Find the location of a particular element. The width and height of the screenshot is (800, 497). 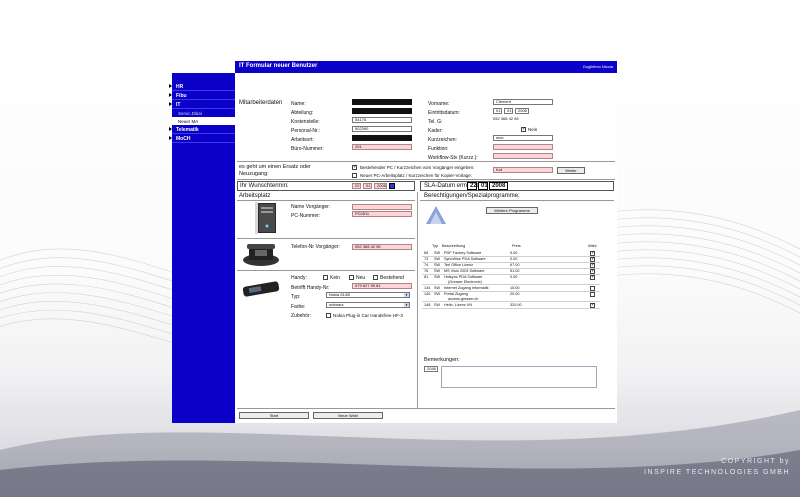

handy-bestehend-label: Bestehend is located at coordinates (392, 278).